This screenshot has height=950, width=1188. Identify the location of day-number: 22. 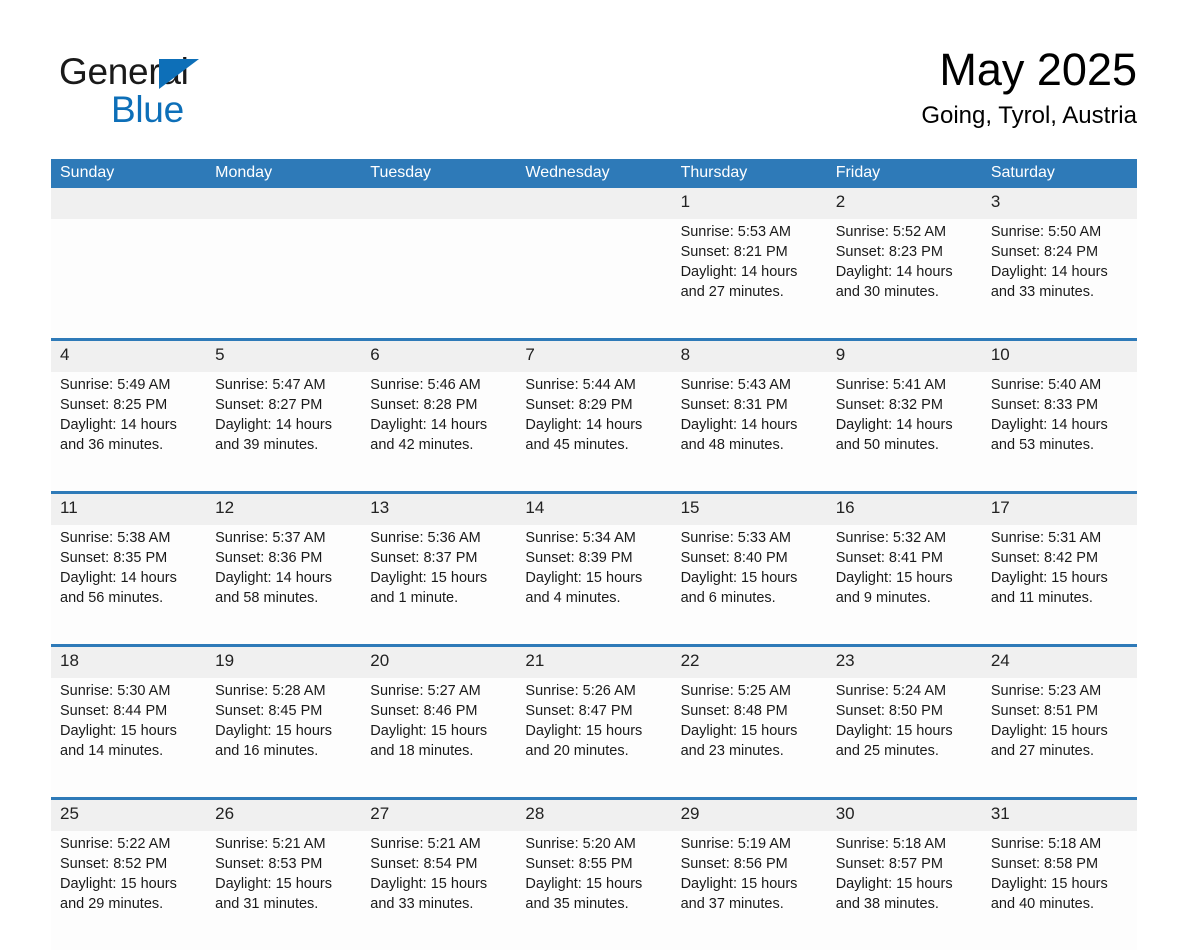
(749, 662).